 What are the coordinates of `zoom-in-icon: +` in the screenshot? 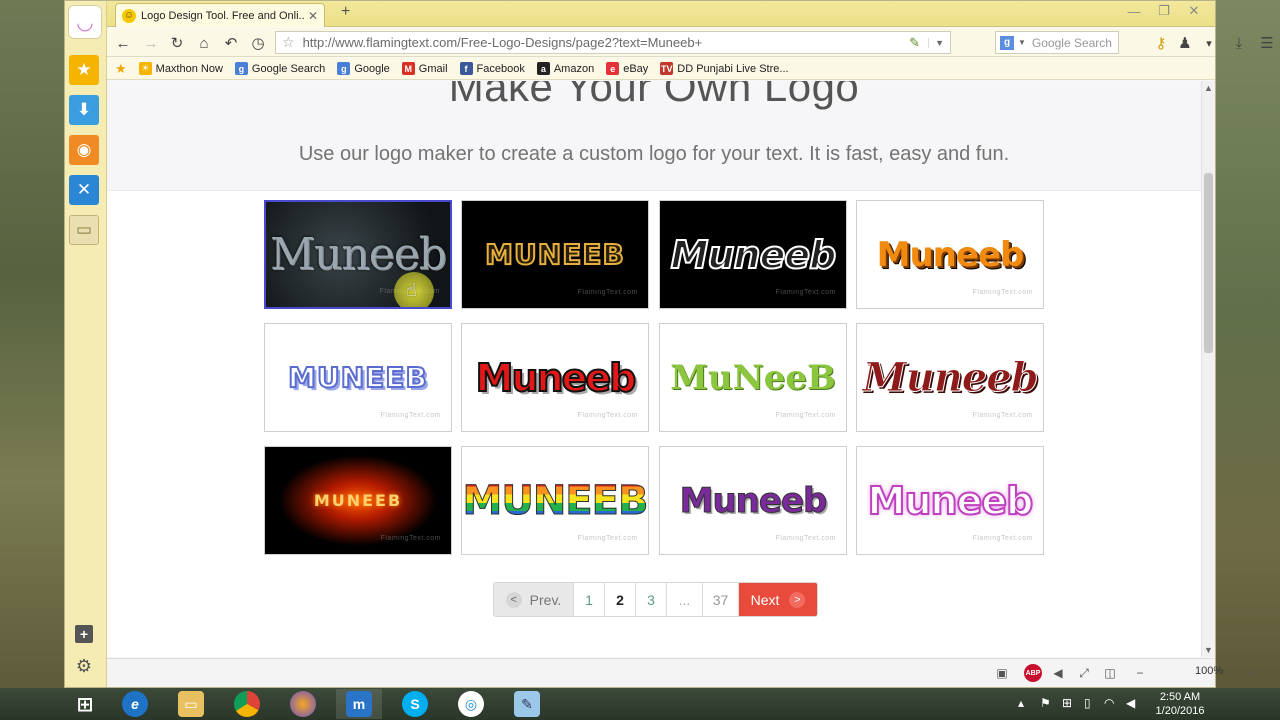 It's located at (1250, 673).